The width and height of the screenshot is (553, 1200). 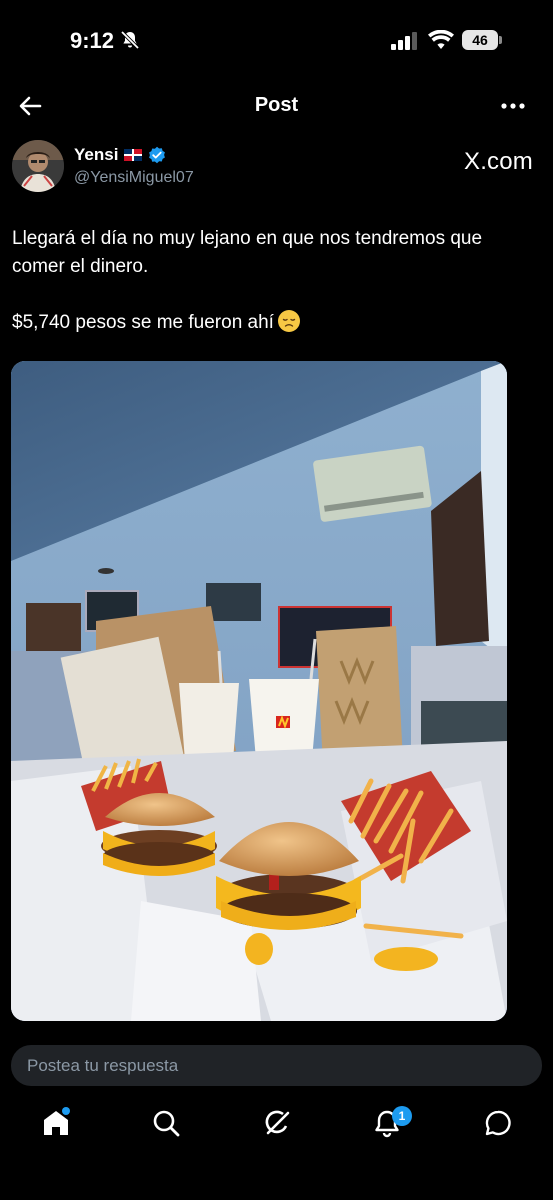 I want to click on post-text-line2: $5,740 pesos se me fueron ahí, so click(x=272, y=323).